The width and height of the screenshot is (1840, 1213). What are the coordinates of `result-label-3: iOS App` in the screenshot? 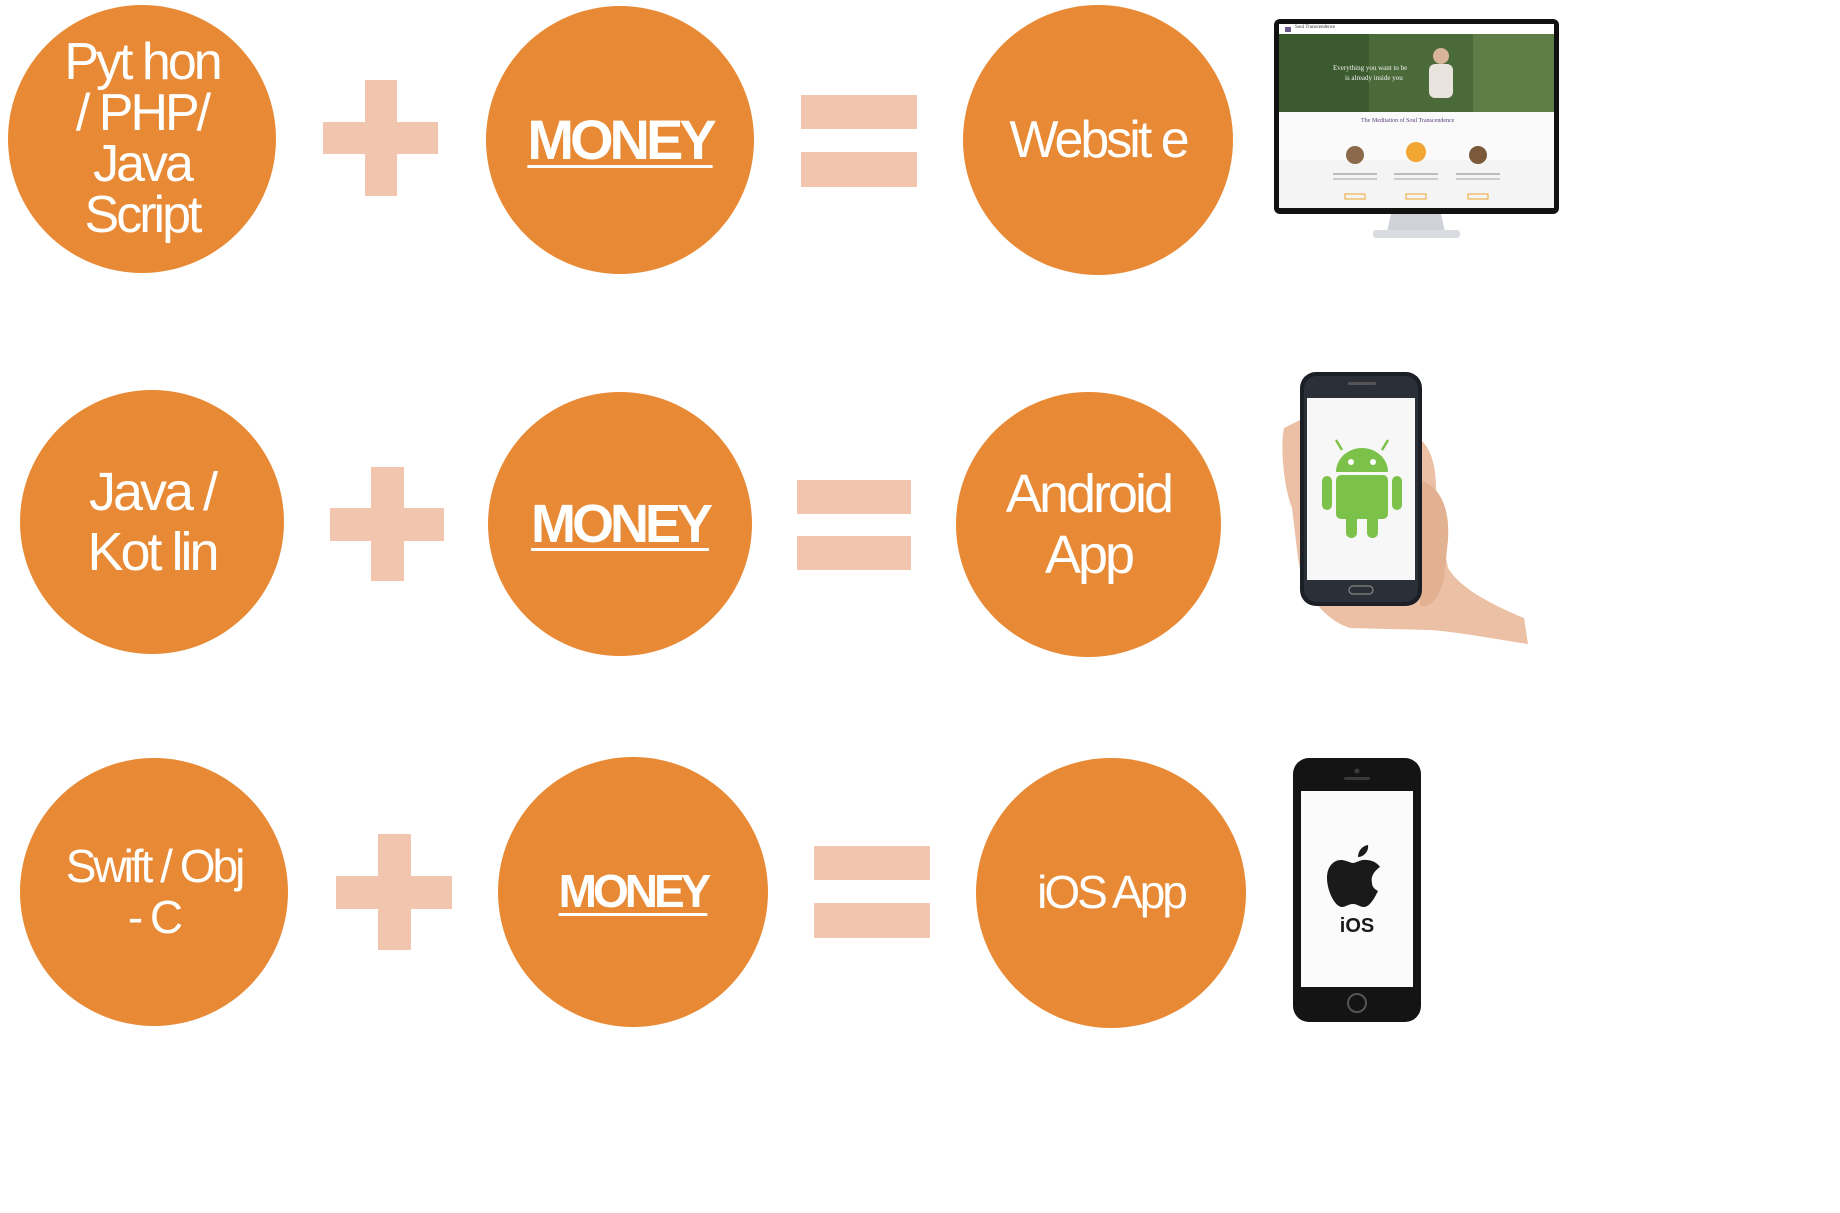 It's located at (1112, 892).